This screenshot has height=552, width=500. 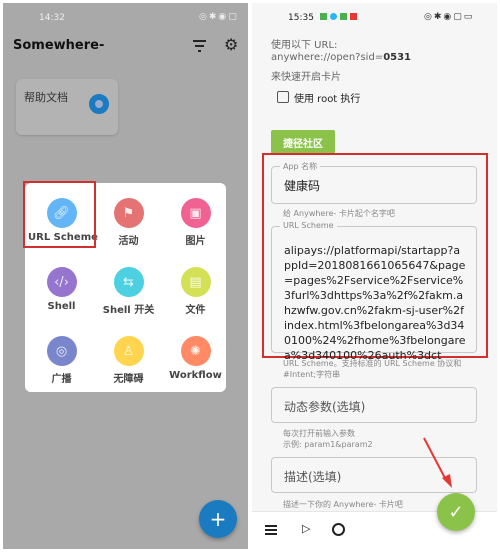 I want to click on info-line-1: 使用以下 URL:, so click(x=304, y=45).